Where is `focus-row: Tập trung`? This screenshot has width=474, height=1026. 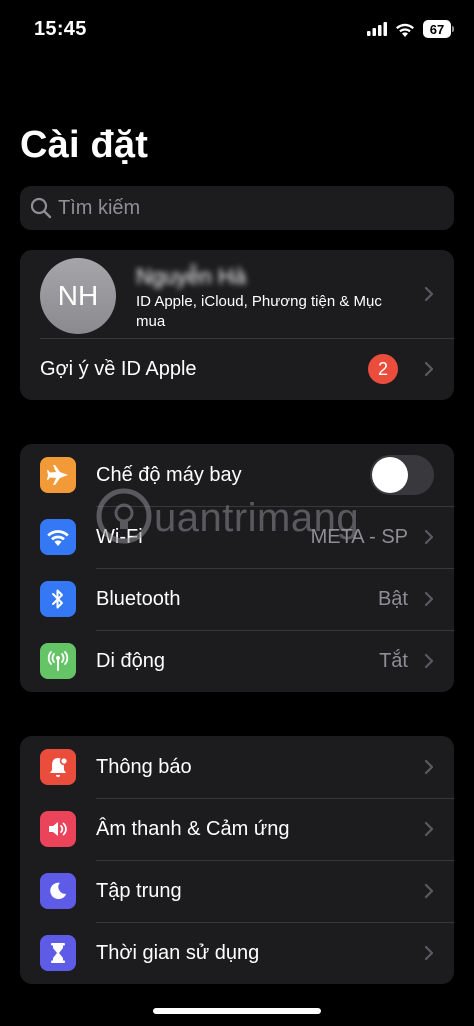
focus-row: Tập trung is located at coordinates (237, 891).